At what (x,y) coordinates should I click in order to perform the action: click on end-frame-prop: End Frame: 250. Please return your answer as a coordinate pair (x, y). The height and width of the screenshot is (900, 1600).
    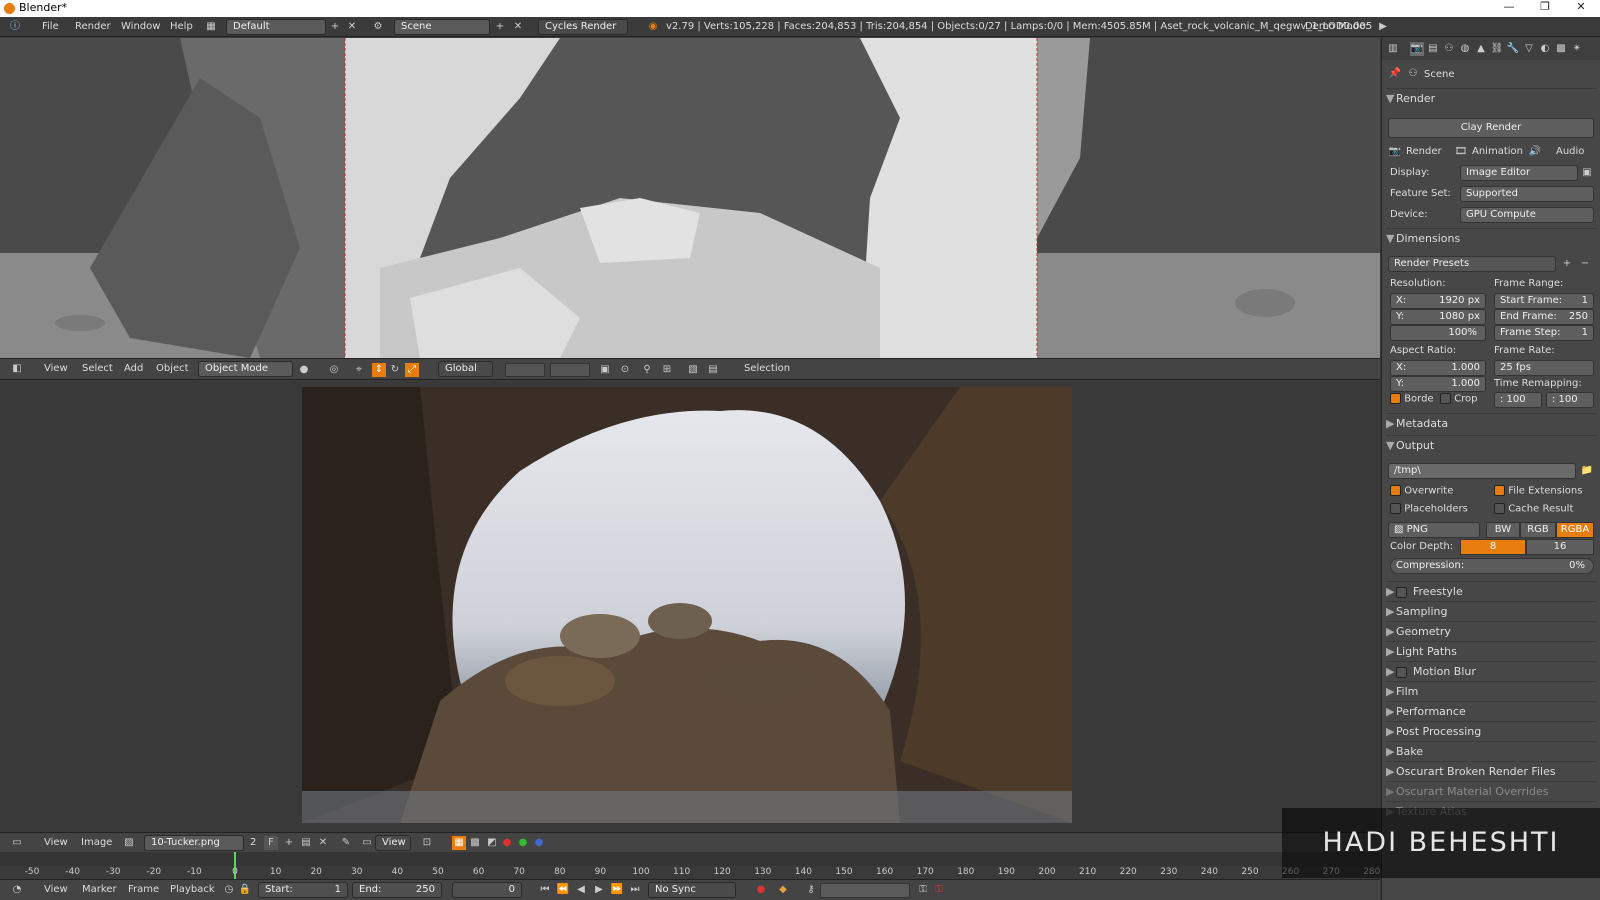
    Looking at the image, I should click on (1544, 317).